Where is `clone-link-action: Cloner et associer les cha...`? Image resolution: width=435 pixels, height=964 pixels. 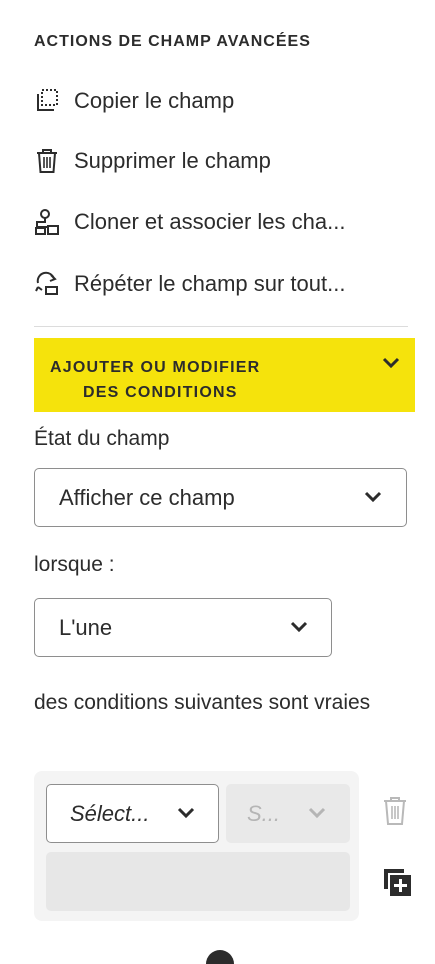 clone-link-action: Cloner et associer les cha... is located at coordinates (229, 222).